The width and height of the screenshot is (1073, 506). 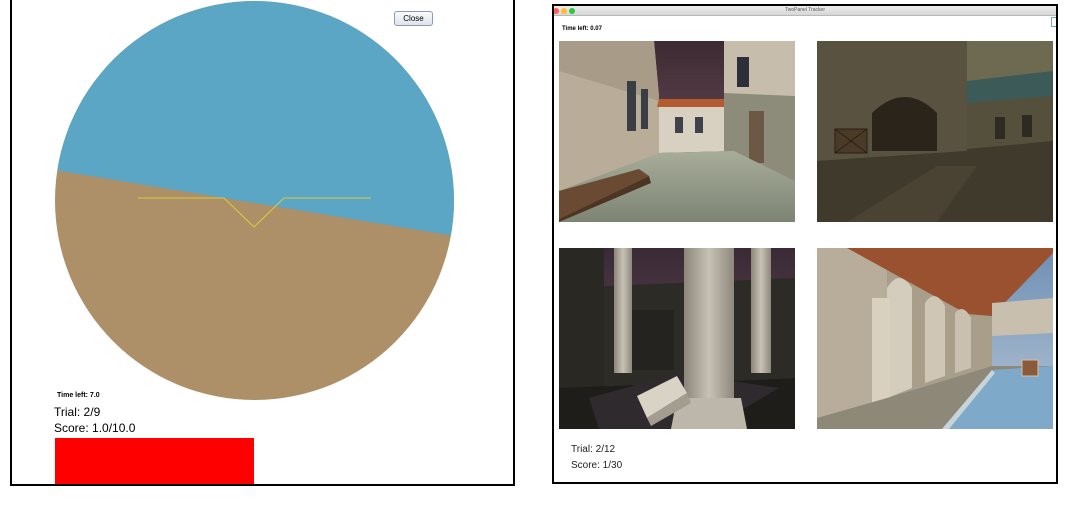 I want to click on window-title: TwoPanel Tracker, so click(x=805, y=10).